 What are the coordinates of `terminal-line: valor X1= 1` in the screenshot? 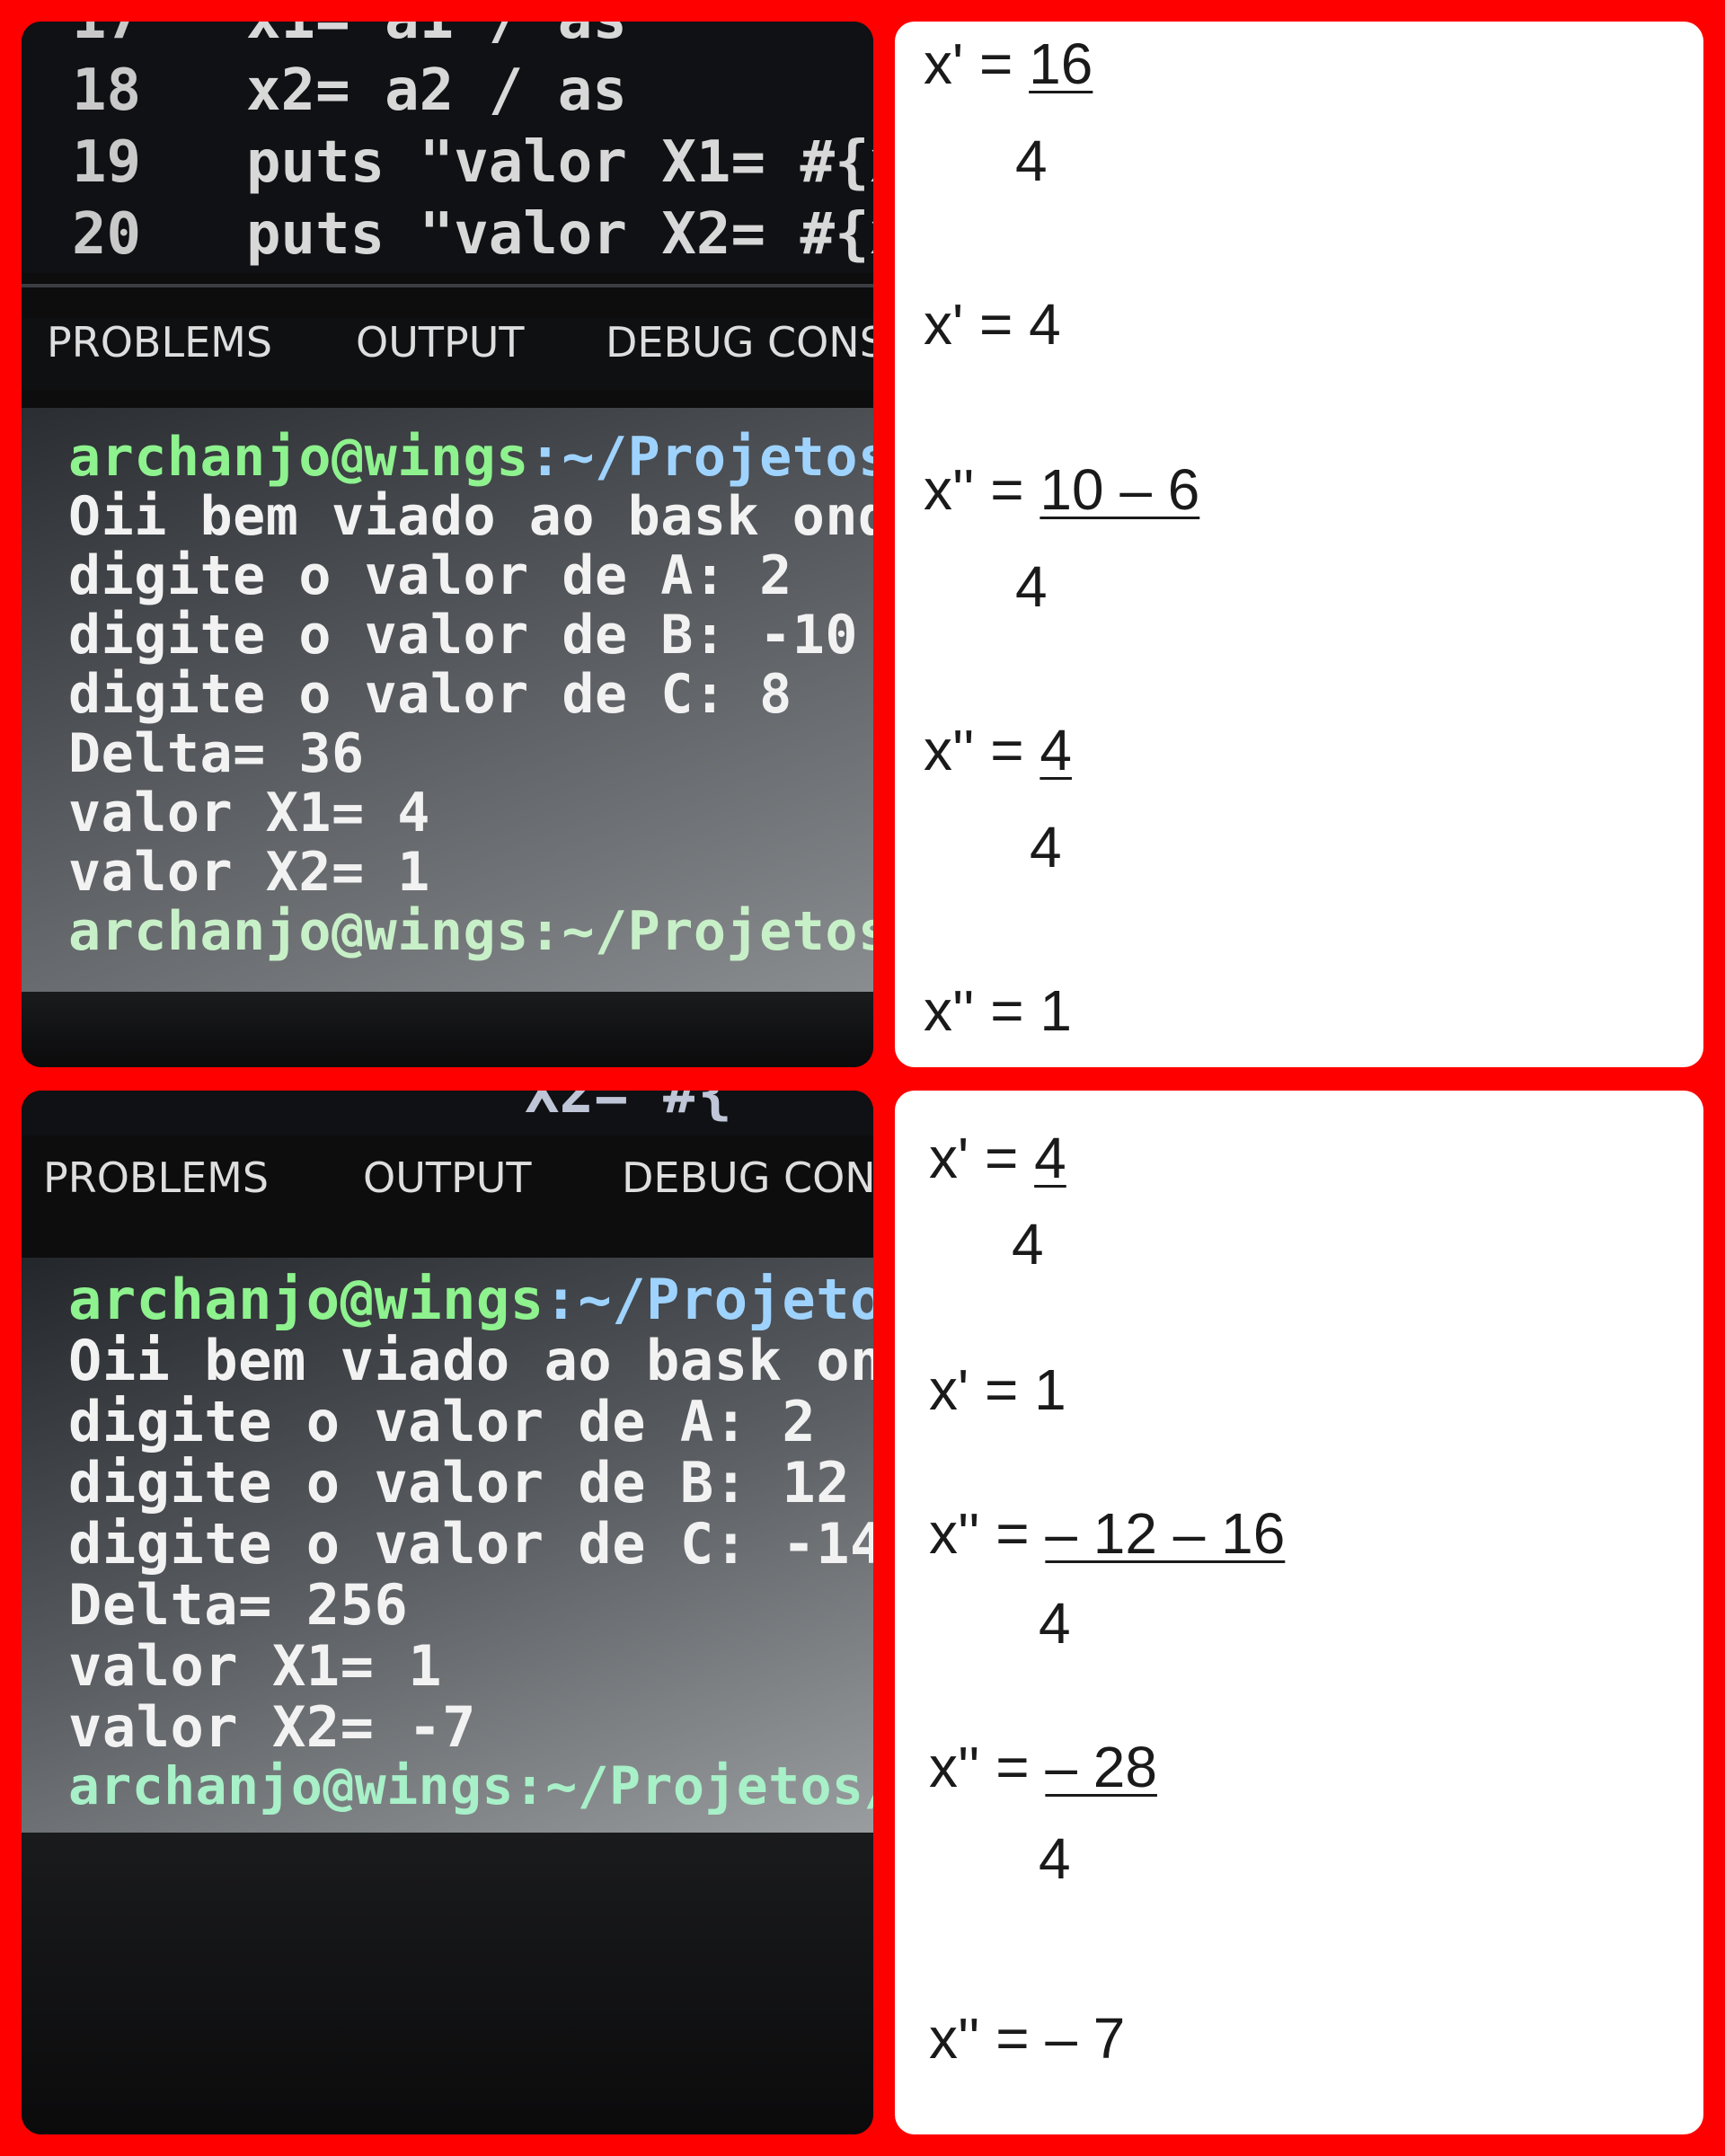 It's located at (255, 1666).